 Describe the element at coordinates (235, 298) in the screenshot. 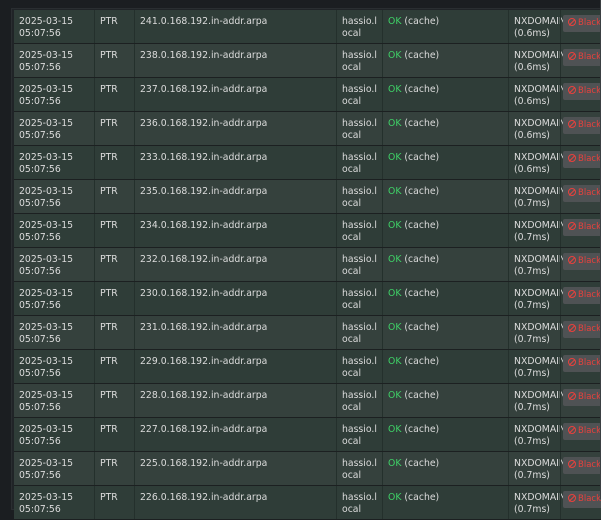

I see `domain-cell: 230.0.168.192.in-addr.arpa` at that location.